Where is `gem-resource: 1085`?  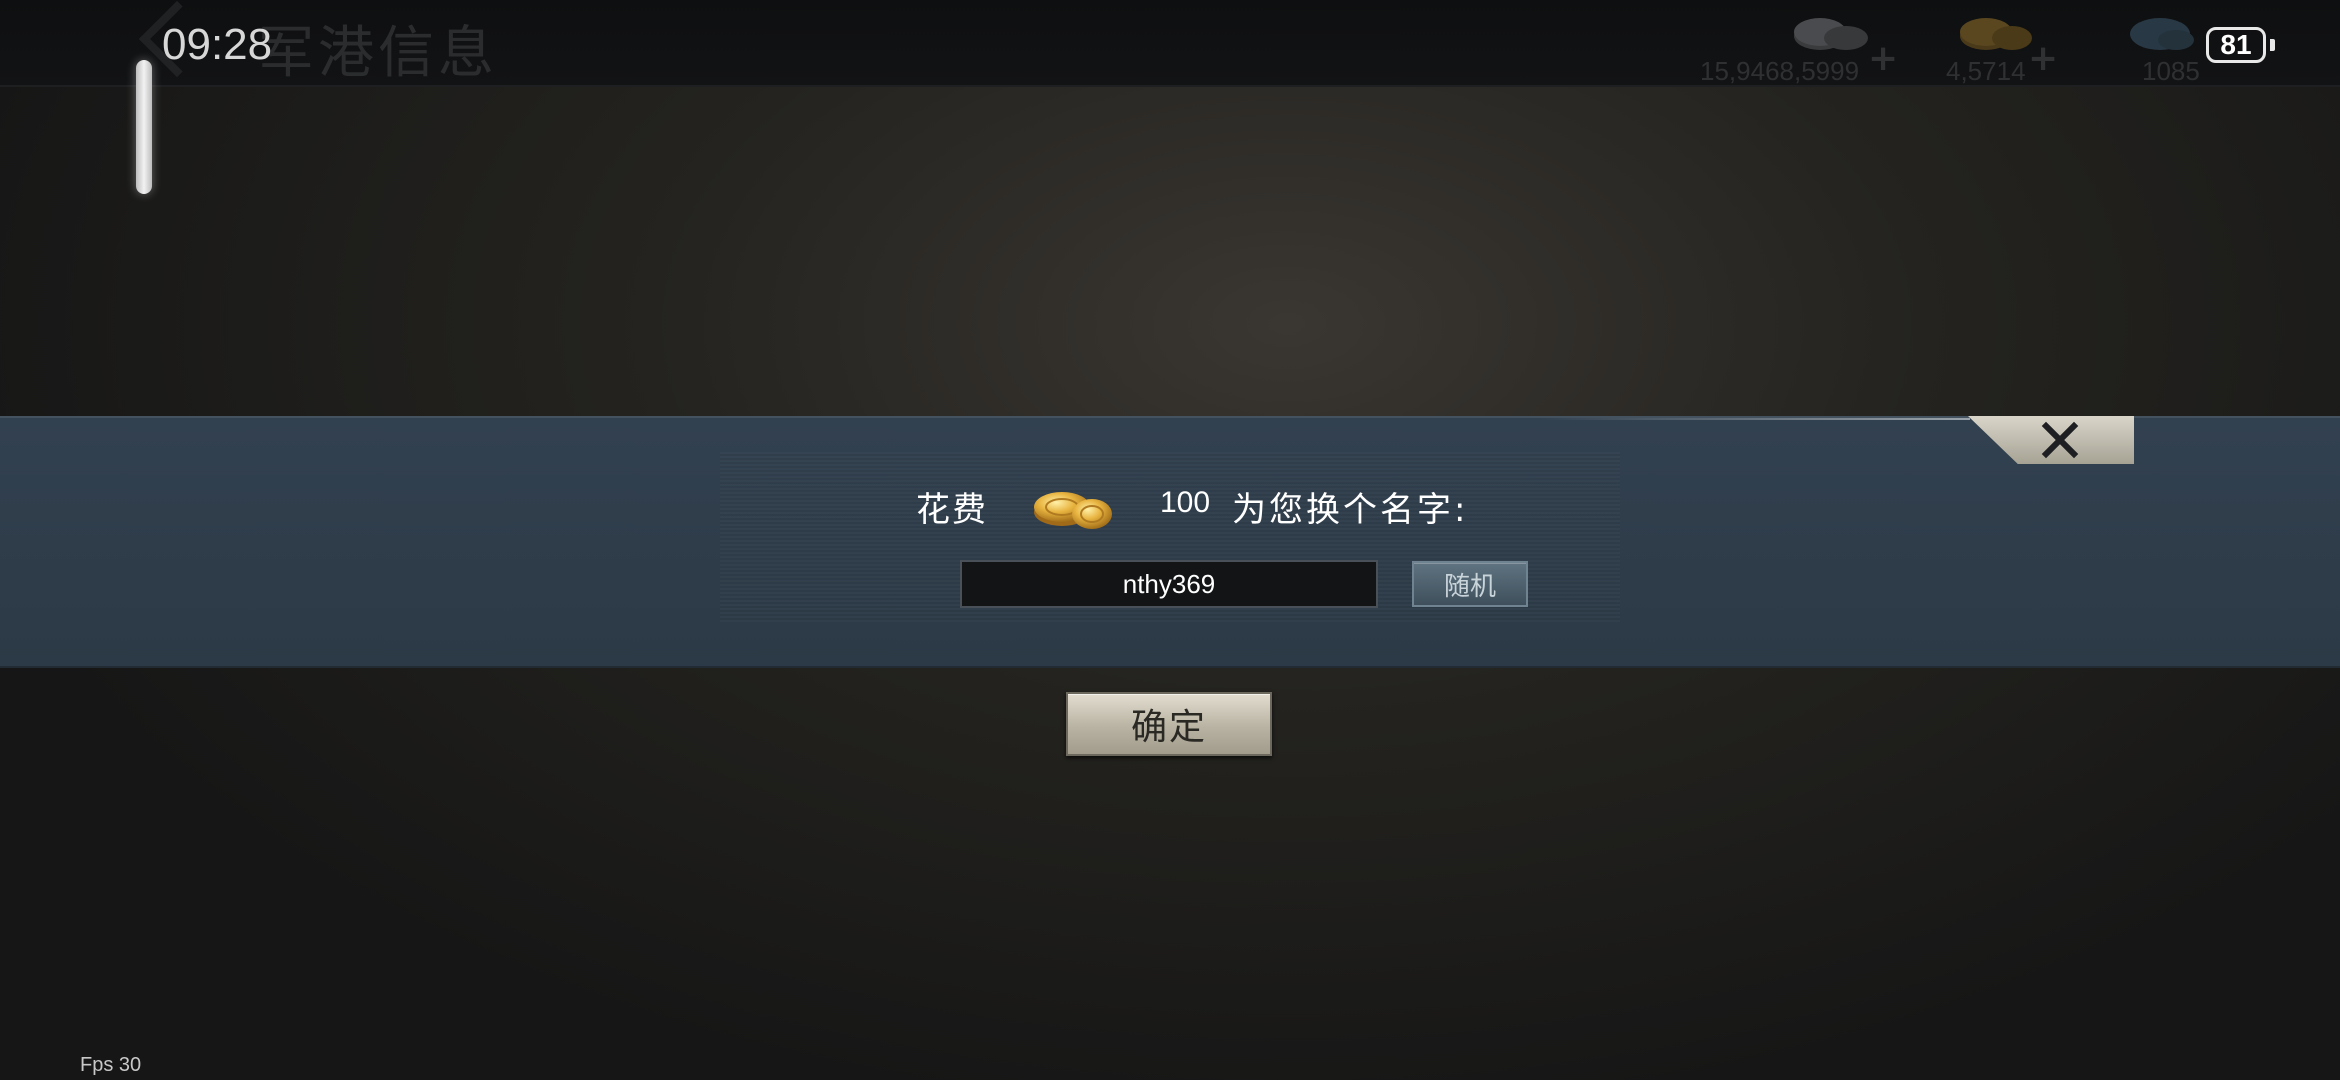
gem-resource: 1085 is located at coordinates (2170, 45).